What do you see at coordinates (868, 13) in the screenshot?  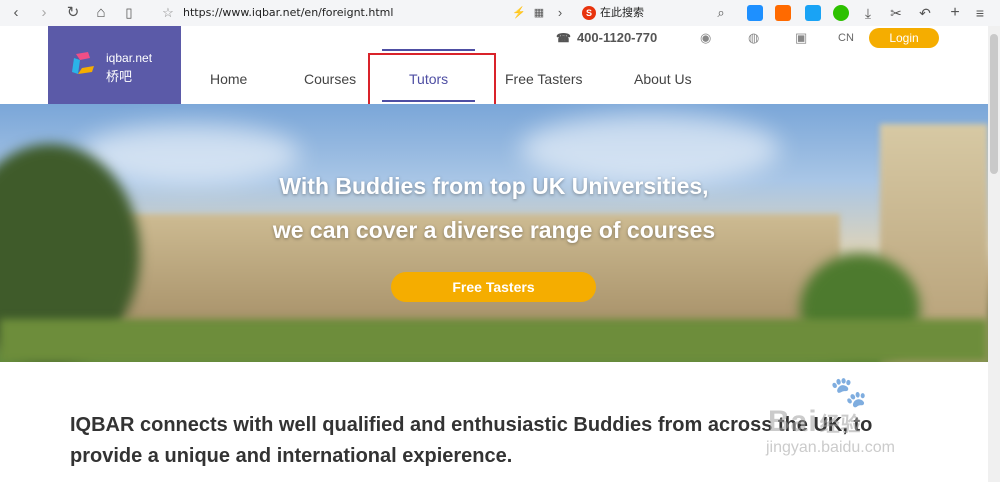 I see `download-icon: ⤓` at bounding box center [868, 13].